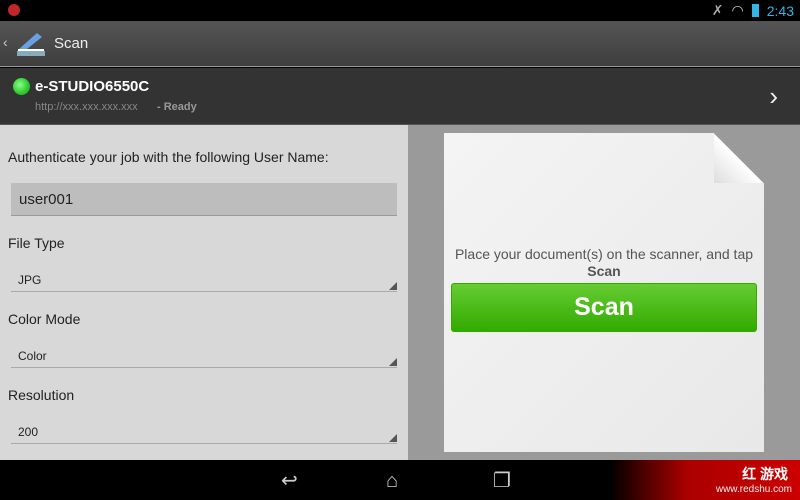 This screenshot has width=800, height=500. What do you see at coordinates (755, 10) in the screenshot?
I see `battery-icon` at bounding box center [755, 10].